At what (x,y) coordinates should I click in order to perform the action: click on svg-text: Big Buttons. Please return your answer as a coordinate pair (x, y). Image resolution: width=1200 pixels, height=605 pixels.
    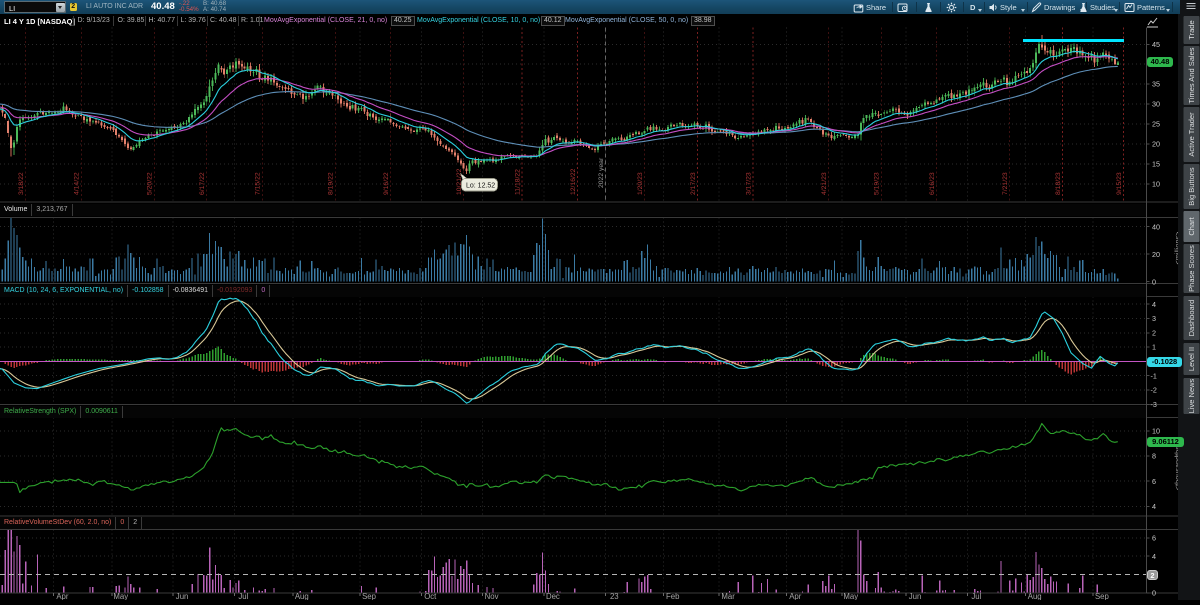
    Looking at the image, I should click on (1191, 186).